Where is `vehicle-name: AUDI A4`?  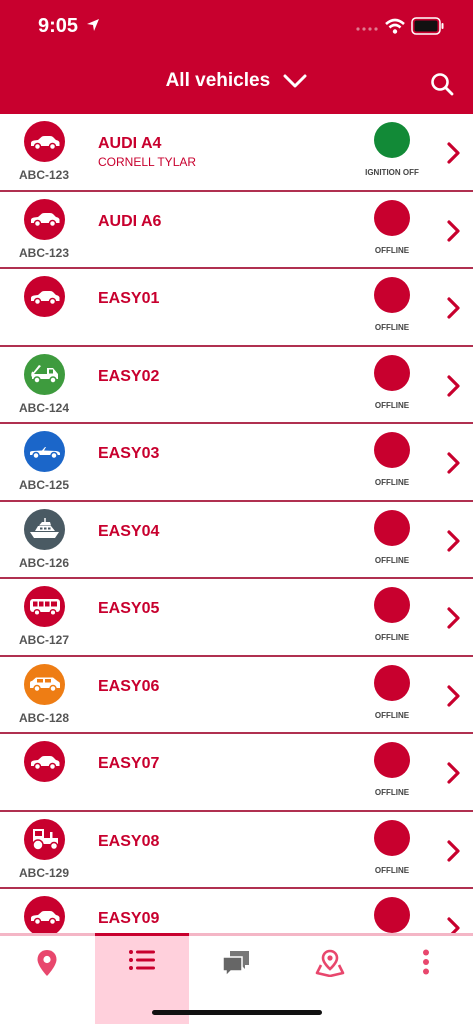
vehicle-name: AUDI A4 is located at coordinates (130, 143).